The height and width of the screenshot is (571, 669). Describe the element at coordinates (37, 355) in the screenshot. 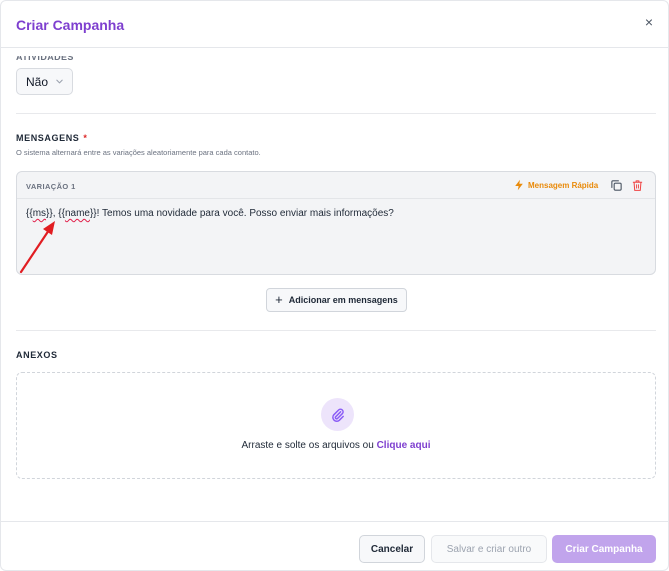

I see `attachments-title: ANEXOS` at that location.